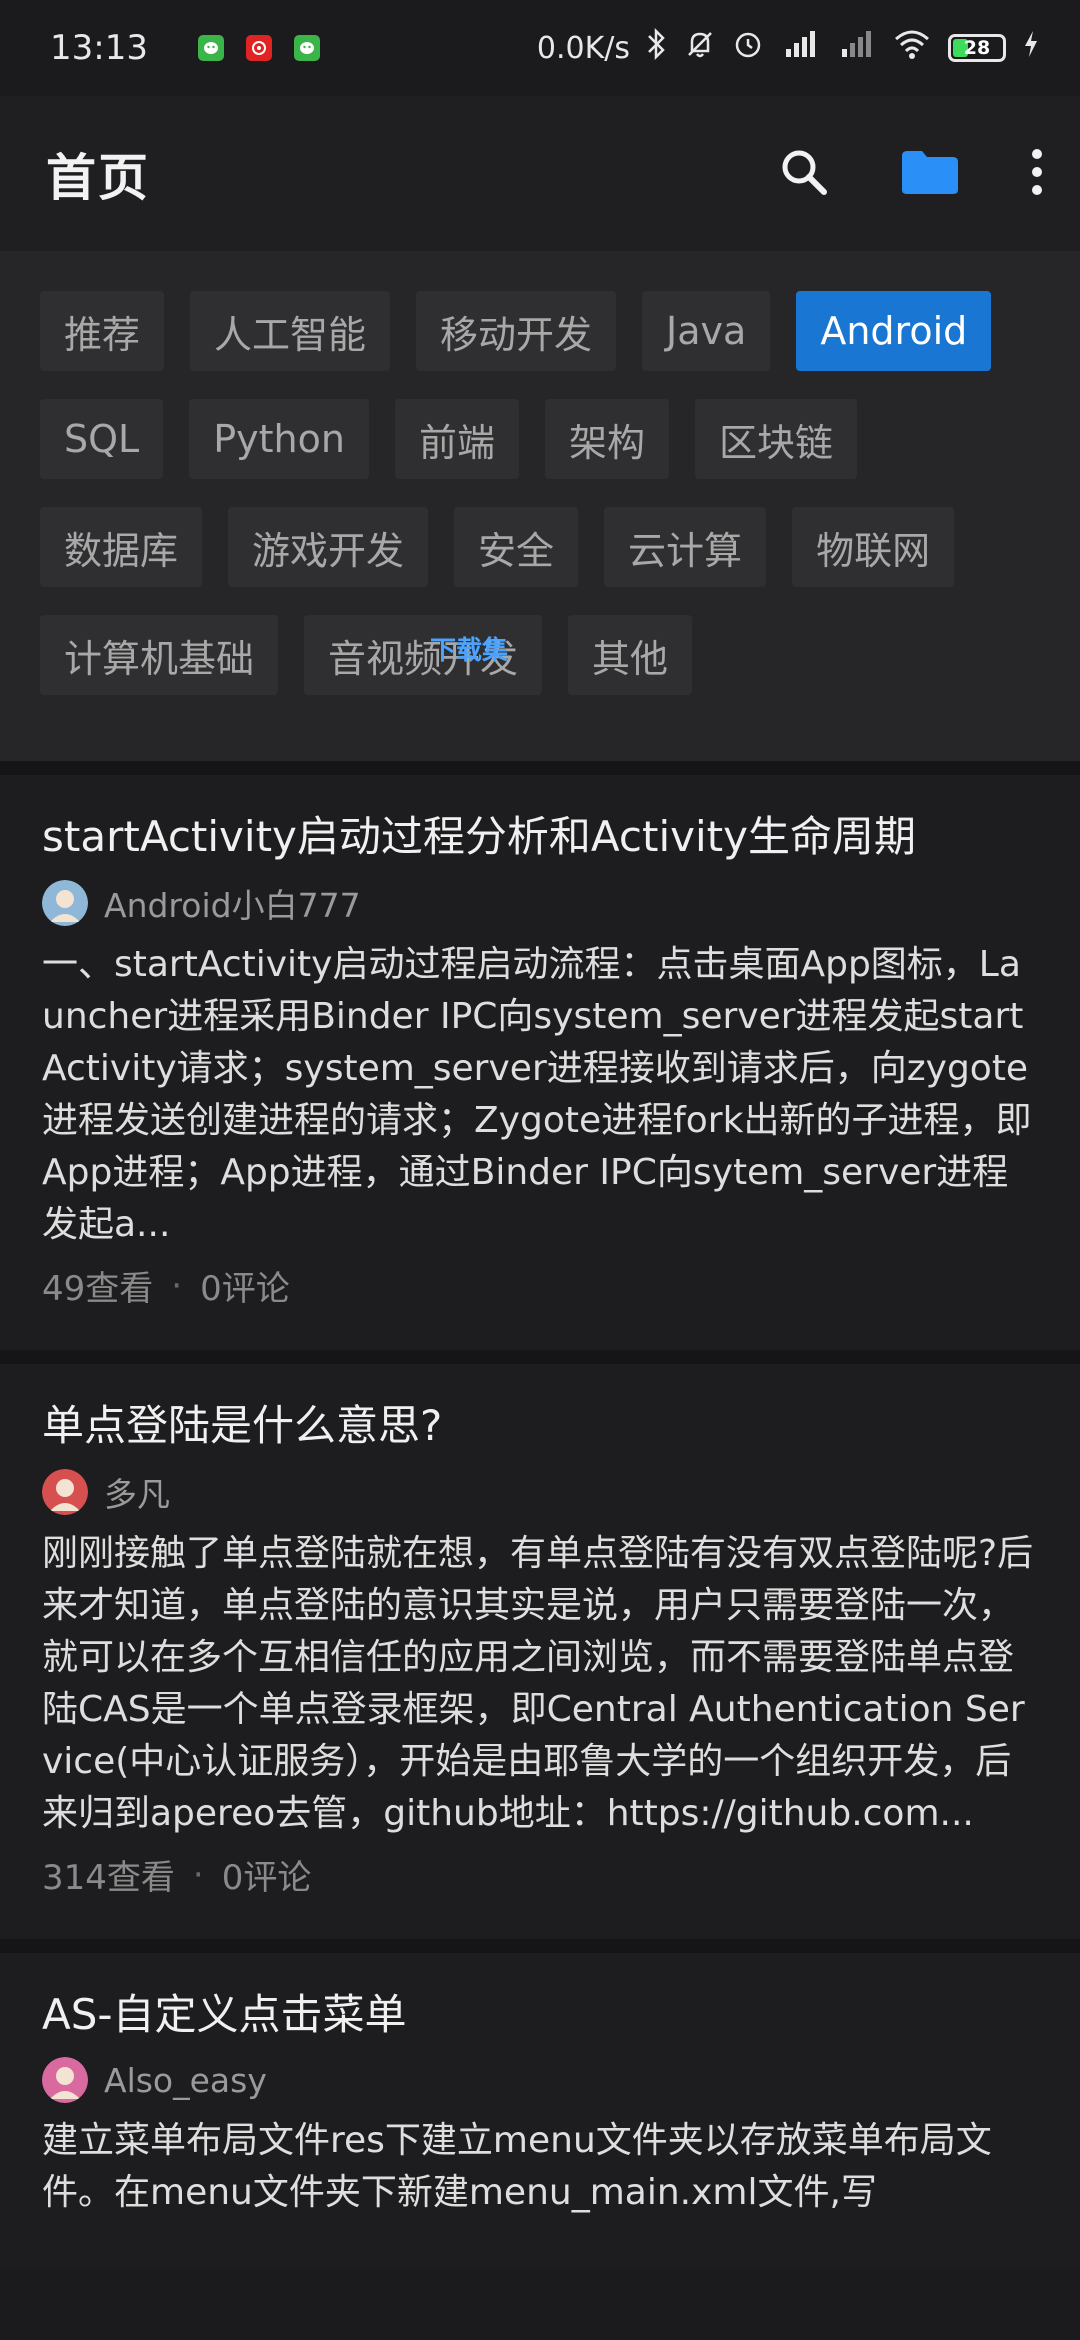 This screenshot has width=1080, height=2340. Describe the element at coordinates (540, 837) in the screenshot. I see `article-title: startActivity启动过程分析和Activity生命周期` at that location.